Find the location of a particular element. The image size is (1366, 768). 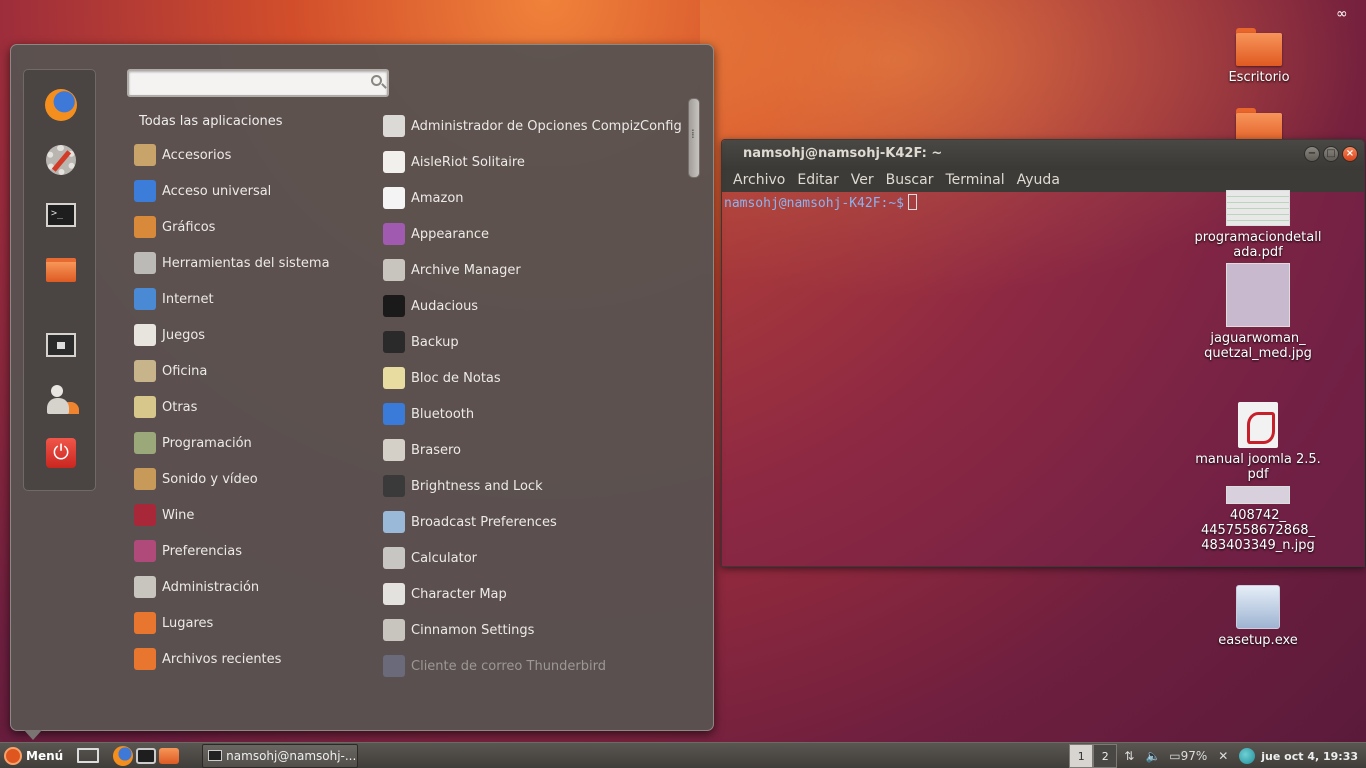

category-item-administracion: Administración is located at coordinates (246, 587).